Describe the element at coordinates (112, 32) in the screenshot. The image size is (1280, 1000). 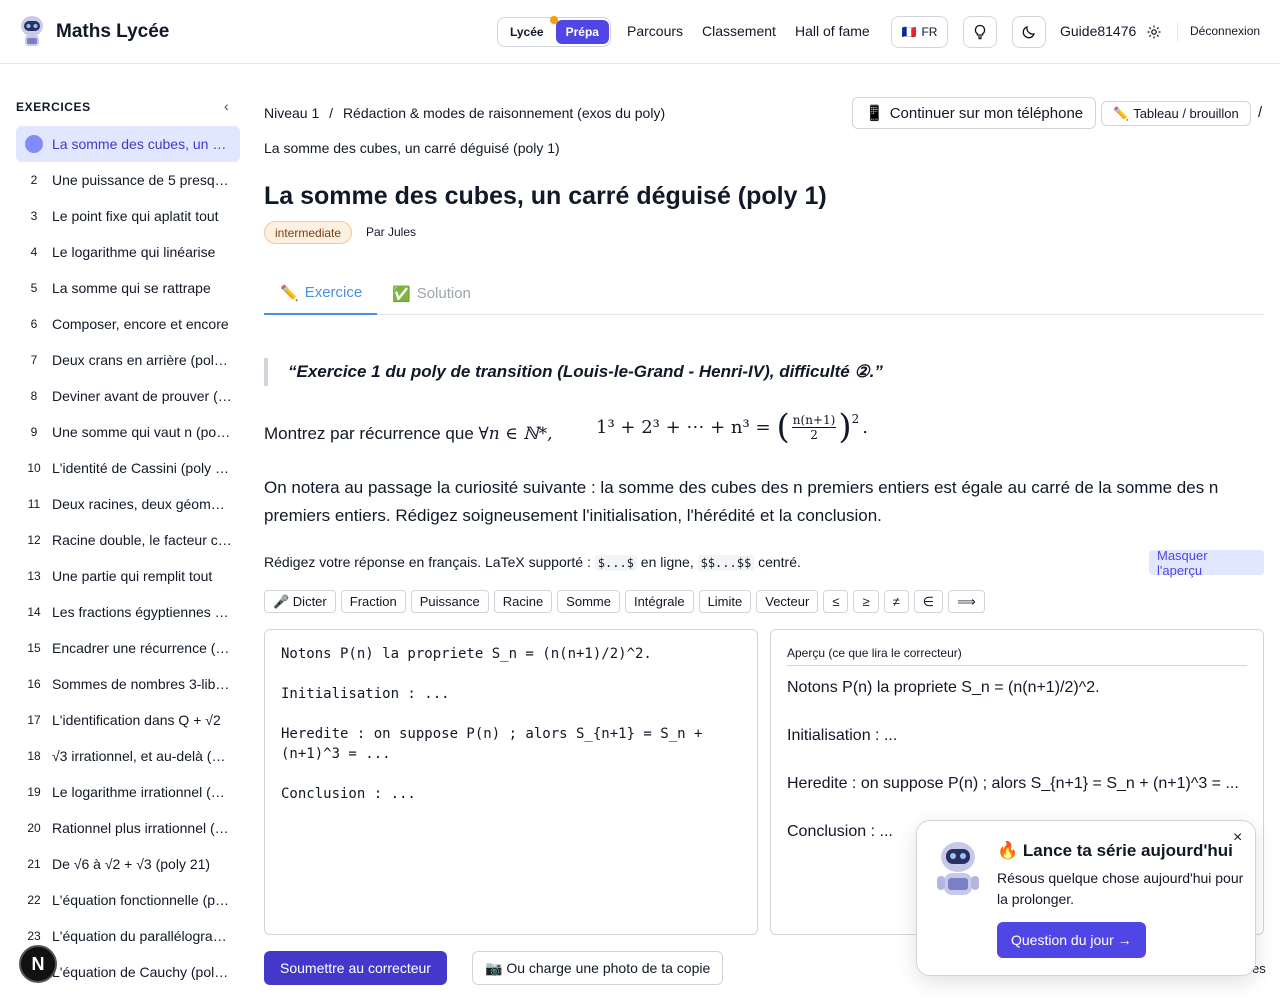
I see `app-title: Maths Lycée` at that location.